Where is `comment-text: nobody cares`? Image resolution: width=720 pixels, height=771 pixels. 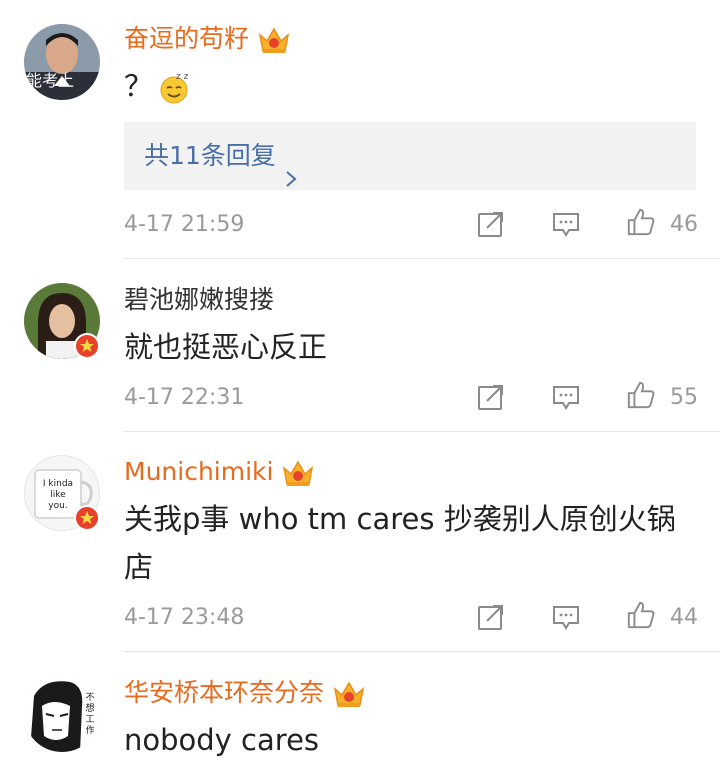
comment-text: nobody cares is located at coordinates (222, 740).